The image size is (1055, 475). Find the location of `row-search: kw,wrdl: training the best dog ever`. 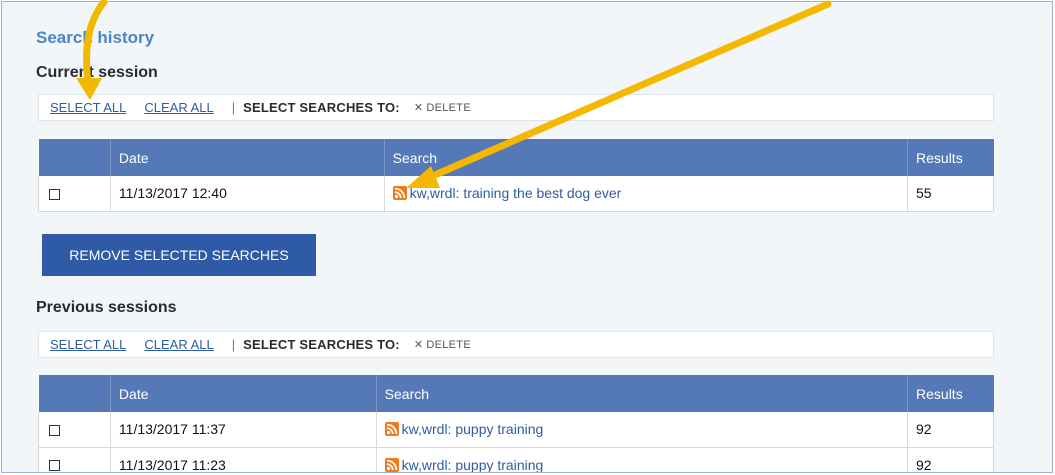

row-search: kw,wrdl: training the best dog ever is located at coordinates (646, 194).